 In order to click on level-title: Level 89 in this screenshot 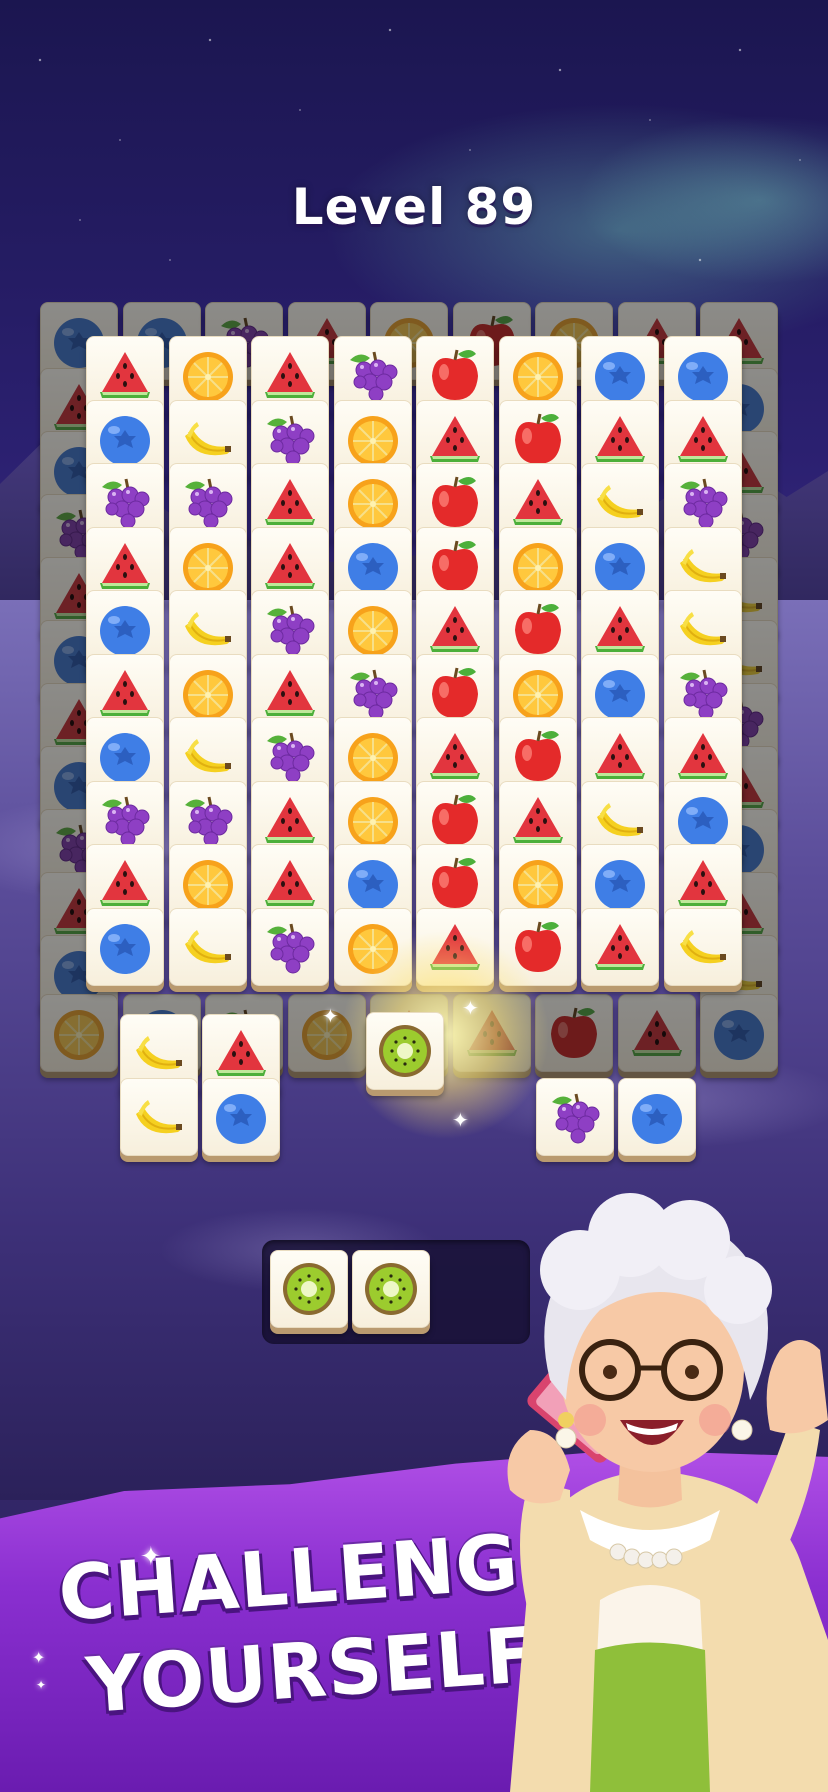, I will do `click(414, 207)`.